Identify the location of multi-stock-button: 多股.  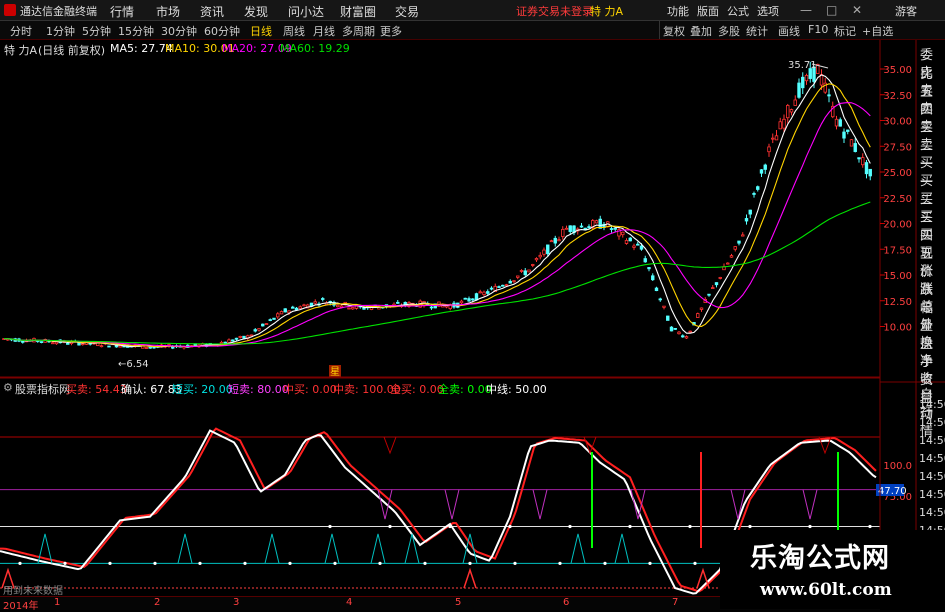
(729, 31).